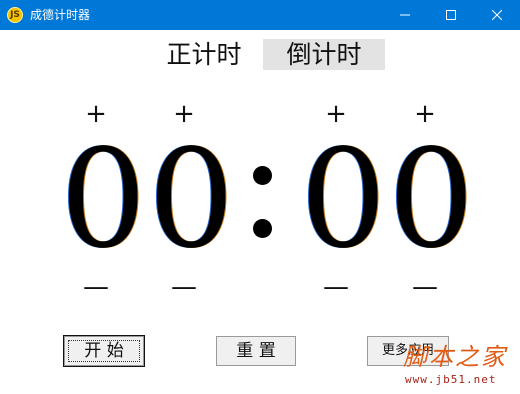  What do you see at coordinates (60, 15) in the screenshot?
I see `window-title: 成德计时器` at bounding box center [60, 15].